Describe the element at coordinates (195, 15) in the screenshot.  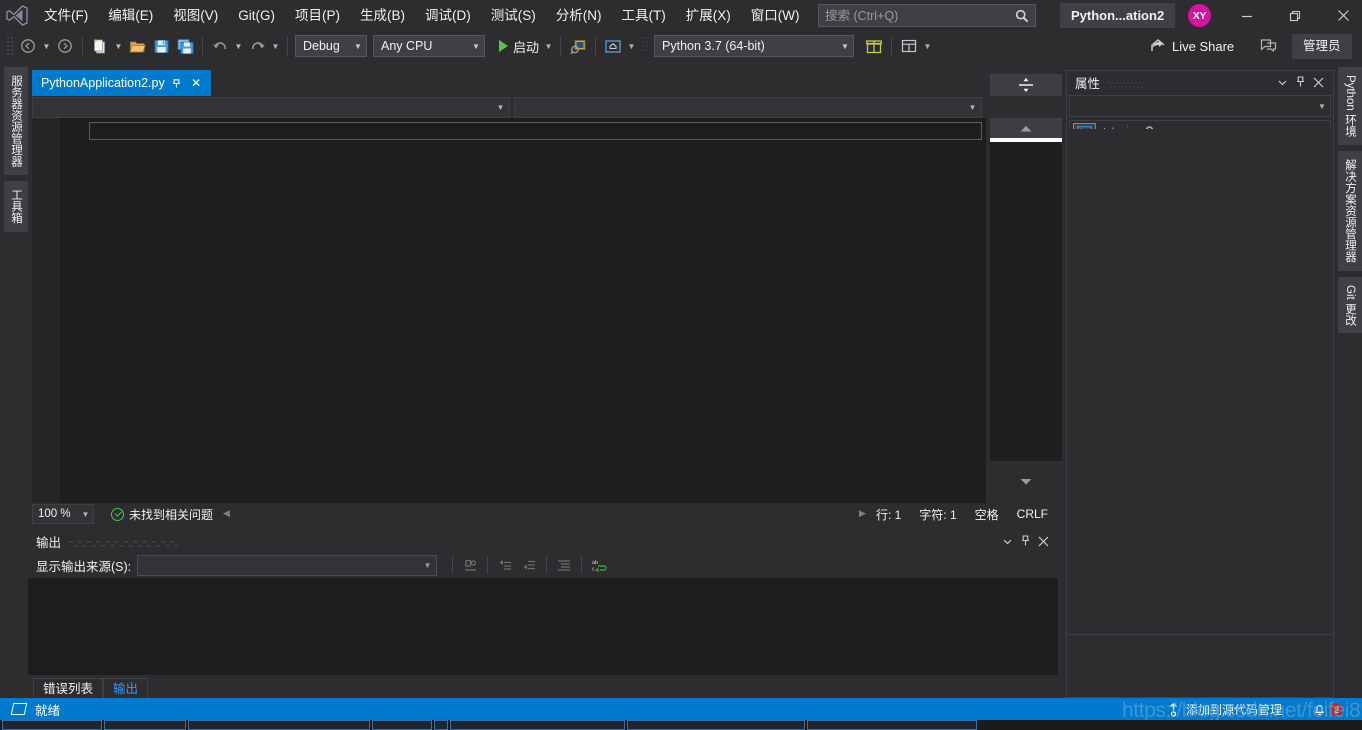
I see `menu-item-view: 视图(V)` at that location.